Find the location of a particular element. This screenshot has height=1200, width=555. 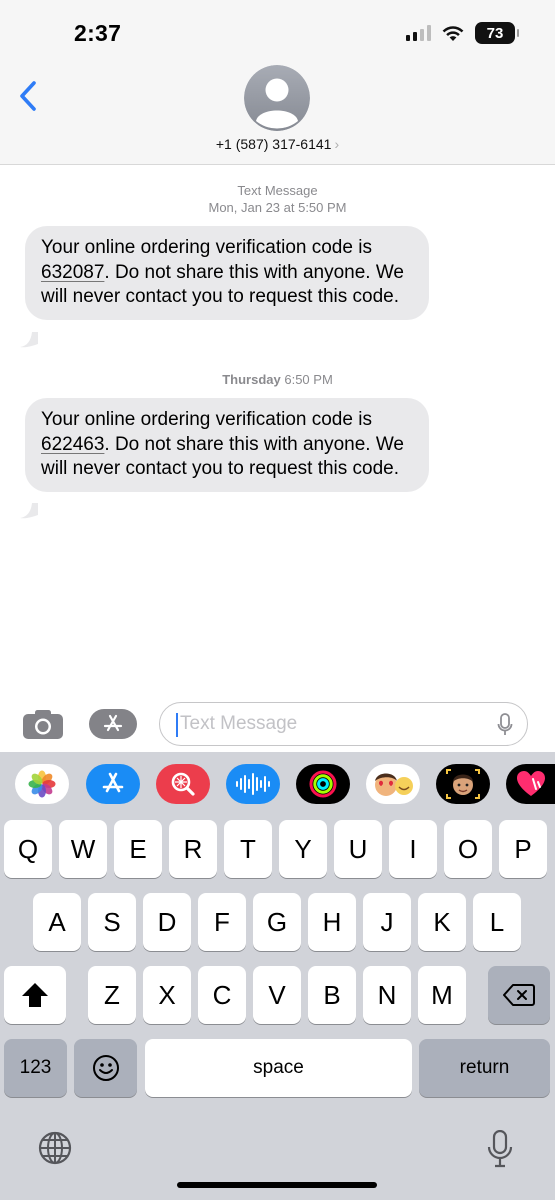

status-time: 2:37 is located at coordinates (98, 33).